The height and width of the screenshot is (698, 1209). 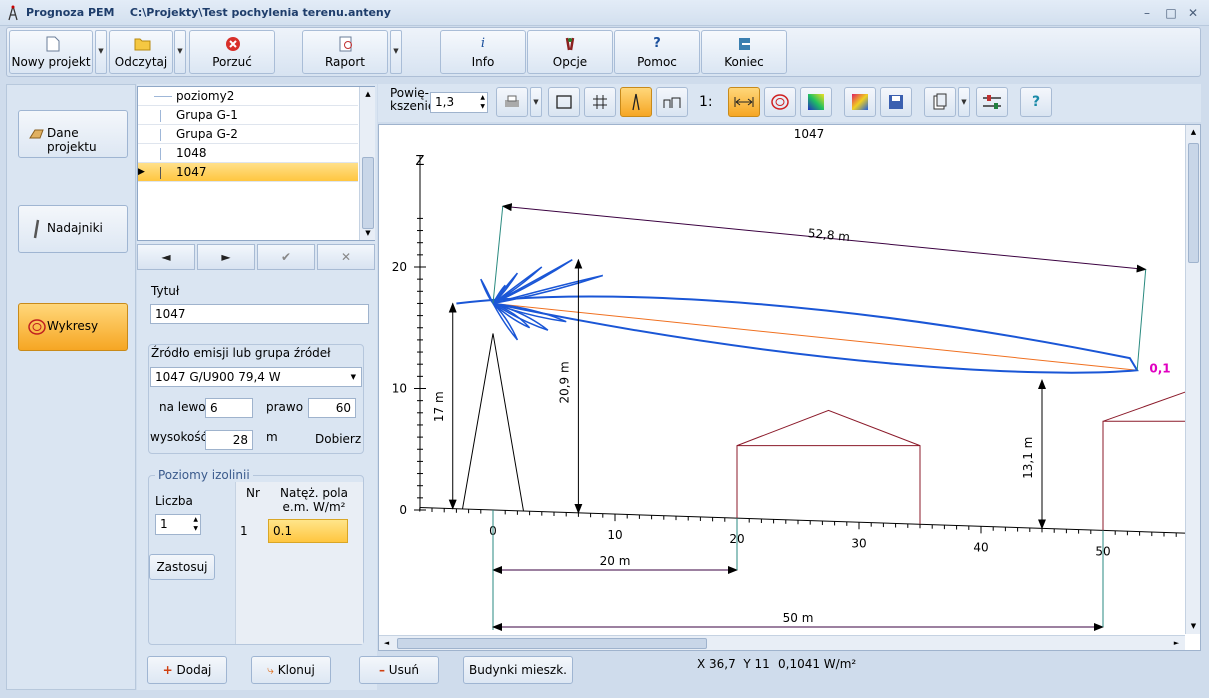 I want to click on report-button: Raport, so click(x=345, y=52).